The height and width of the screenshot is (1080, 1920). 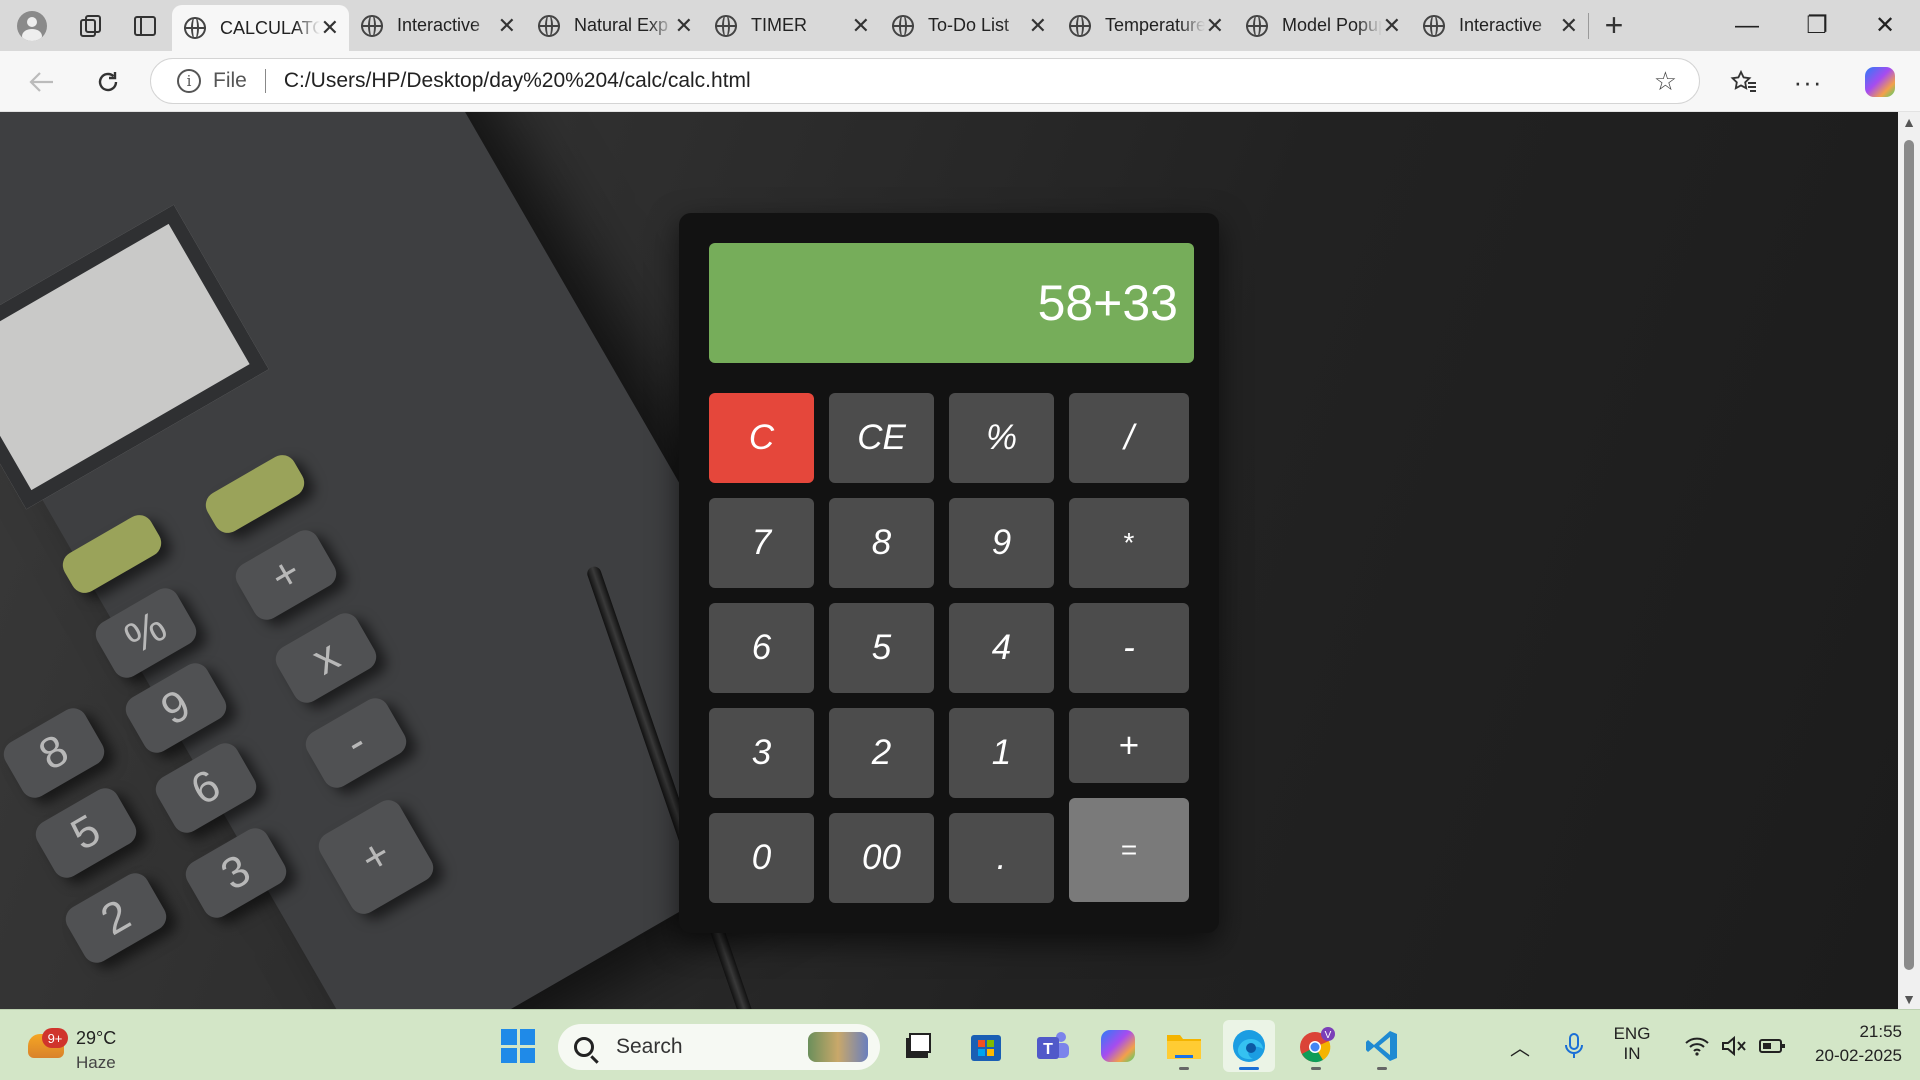 I want to click on microsoft-store-button, so click(x=986, y=1046).